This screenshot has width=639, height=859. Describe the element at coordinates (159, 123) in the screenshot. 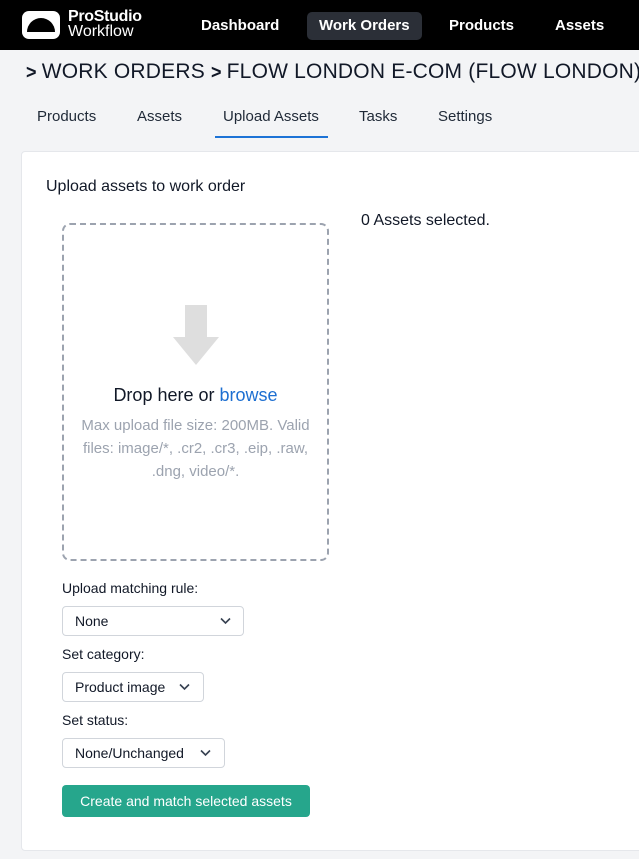

I see `tab-assets: Assets` at that location.